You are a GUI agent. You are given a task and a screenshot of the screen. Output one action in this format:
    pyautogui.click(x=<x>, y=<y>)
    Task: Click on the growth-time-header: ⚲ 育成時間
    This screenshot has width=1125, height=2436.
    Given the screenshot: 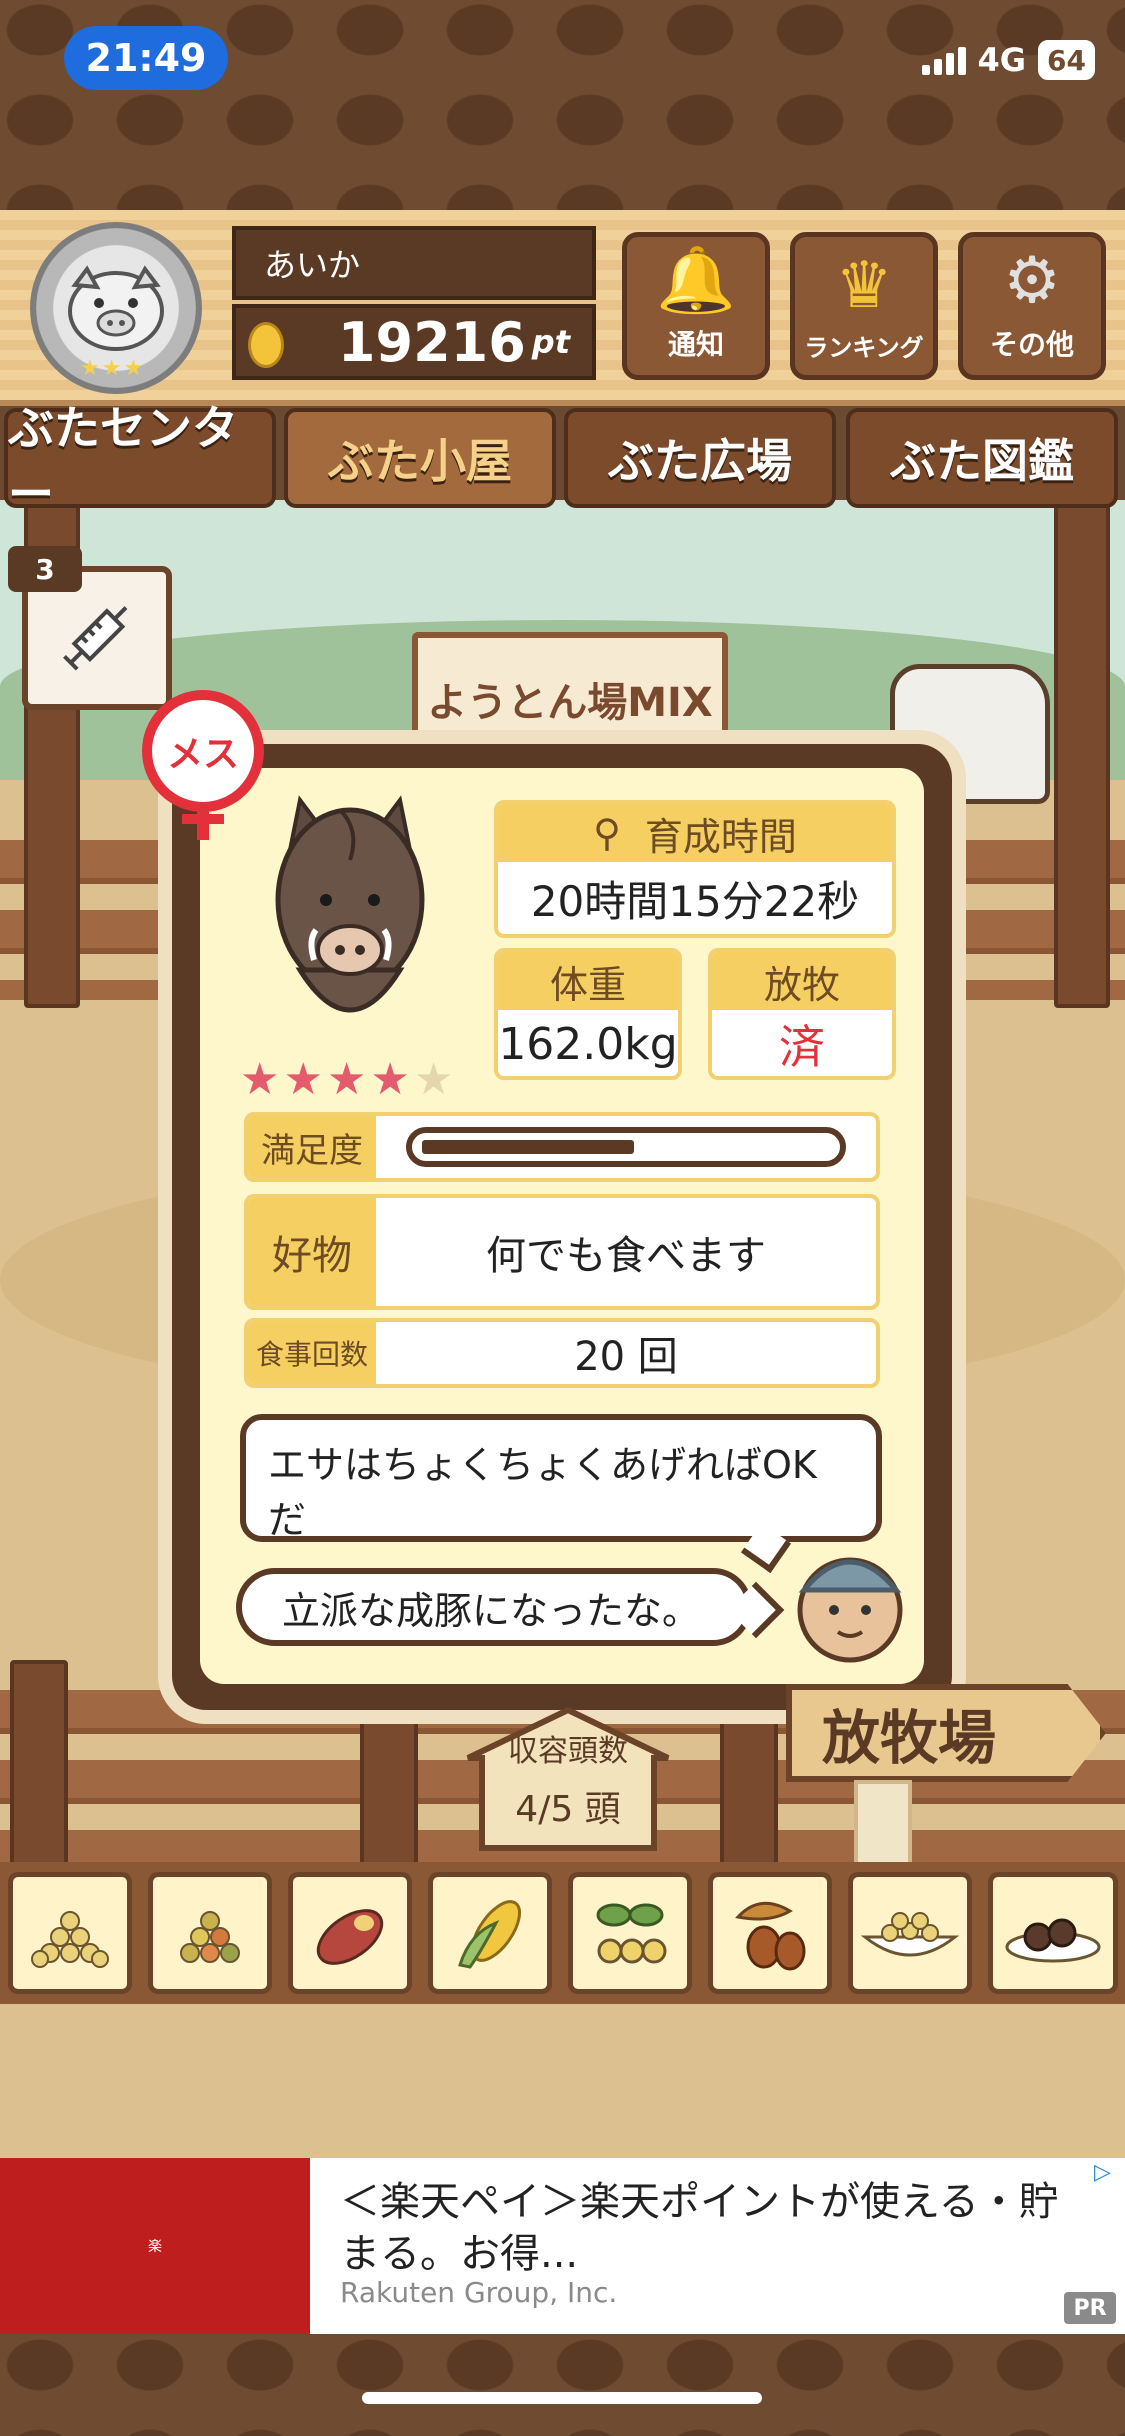 What is the action you would take?
    pyautogui.click(x=695, y=833)
    